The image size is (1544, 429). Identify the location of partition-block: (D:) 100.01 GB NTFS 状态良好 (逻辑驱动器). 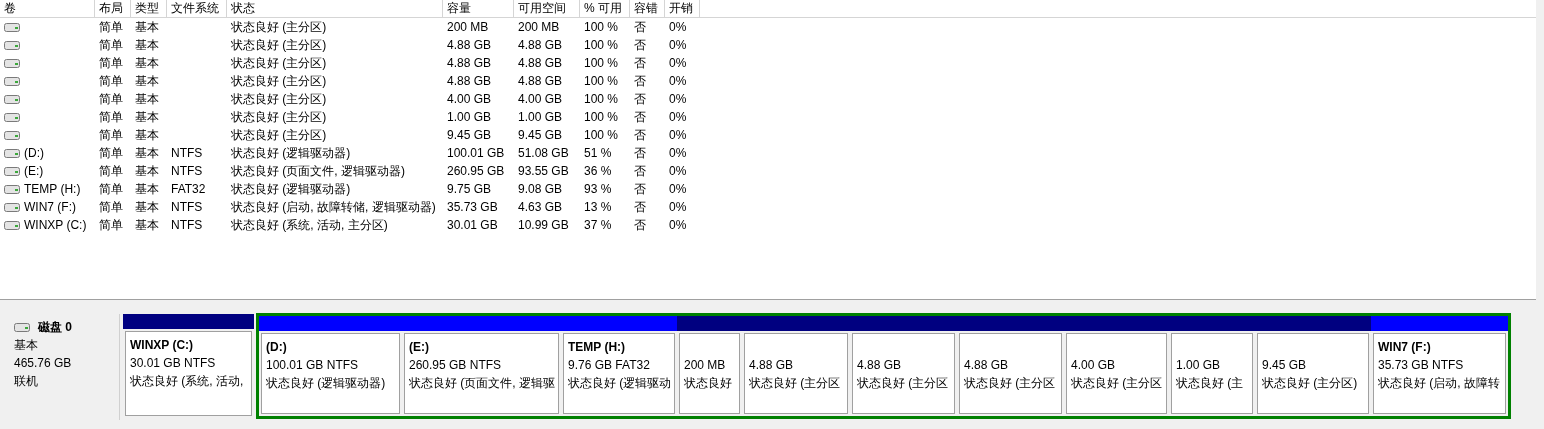
(330, 373).